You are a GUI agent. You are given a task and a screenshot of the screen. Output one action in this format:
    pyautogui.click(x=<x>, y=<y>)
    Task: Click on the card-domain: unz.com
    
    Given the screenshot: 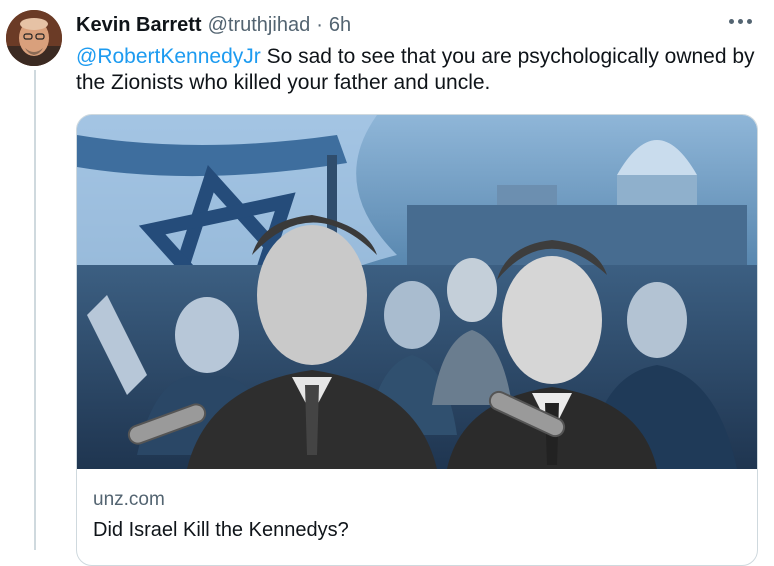 What is the action you would take?
    pyautogui.click(x=129, y=499)
    